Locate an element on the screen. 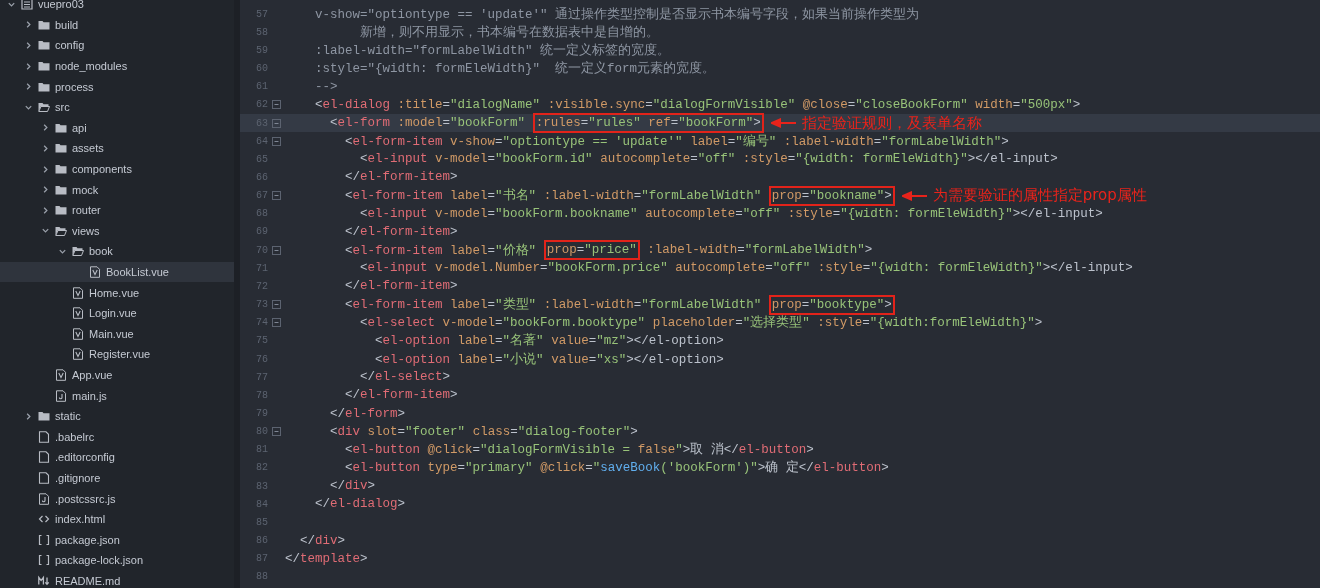 The height and width of the screenshot is (588, 1320). item-label: index.html is located at coordinates (80, 519).